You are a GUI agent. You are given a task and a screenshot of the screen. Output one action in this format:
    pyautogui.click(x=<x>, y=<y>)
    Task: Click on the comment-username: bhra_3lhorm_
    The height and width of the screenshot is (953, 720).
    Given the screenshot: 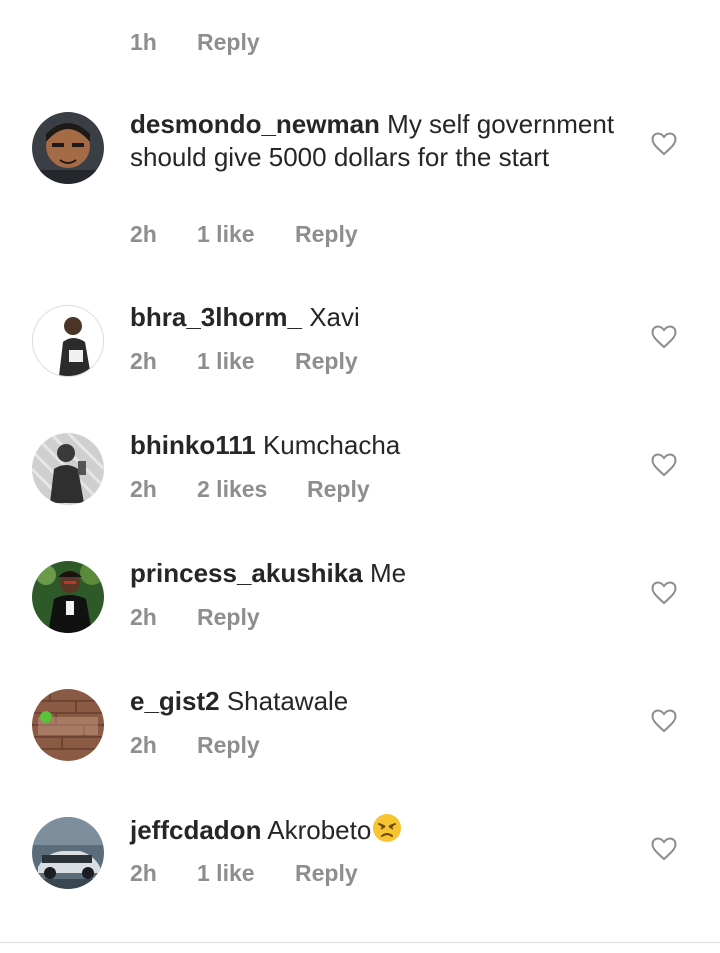 What is the action you would take?
    pyautogui.click(x=216, y=317)
    